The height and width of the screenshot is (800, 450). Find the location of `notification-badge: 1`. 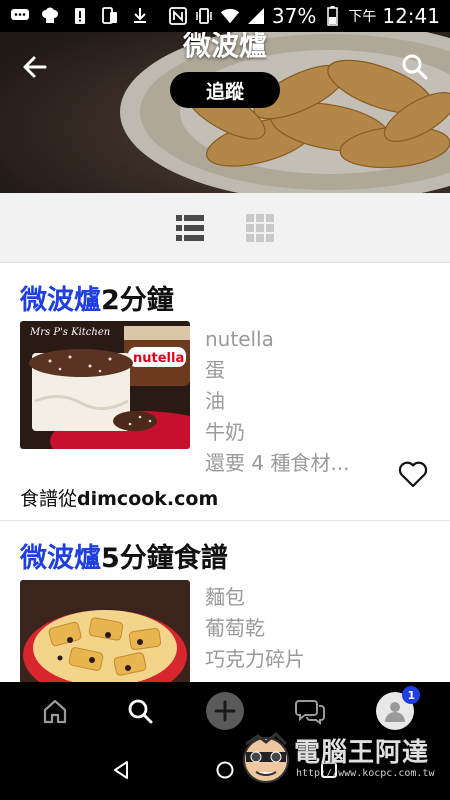

notification-badge: 1 is located at coordinates (411, 695).